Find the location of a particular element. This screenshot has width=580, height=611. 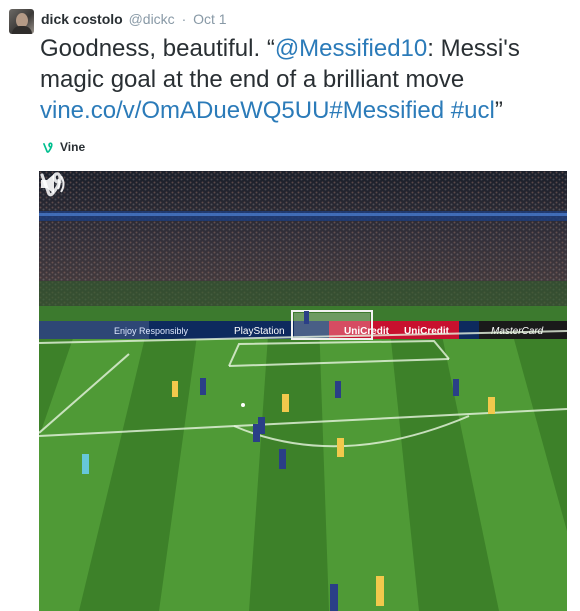

vine-small-icon is located at coordinates (48, 147).